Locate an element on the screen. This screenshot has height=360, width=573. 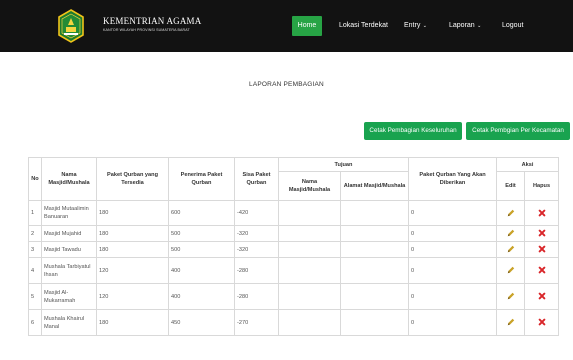
header-akan-diberikan: Paket Qurban Yang Akan Diberikan is located at coordinates (453, 179).